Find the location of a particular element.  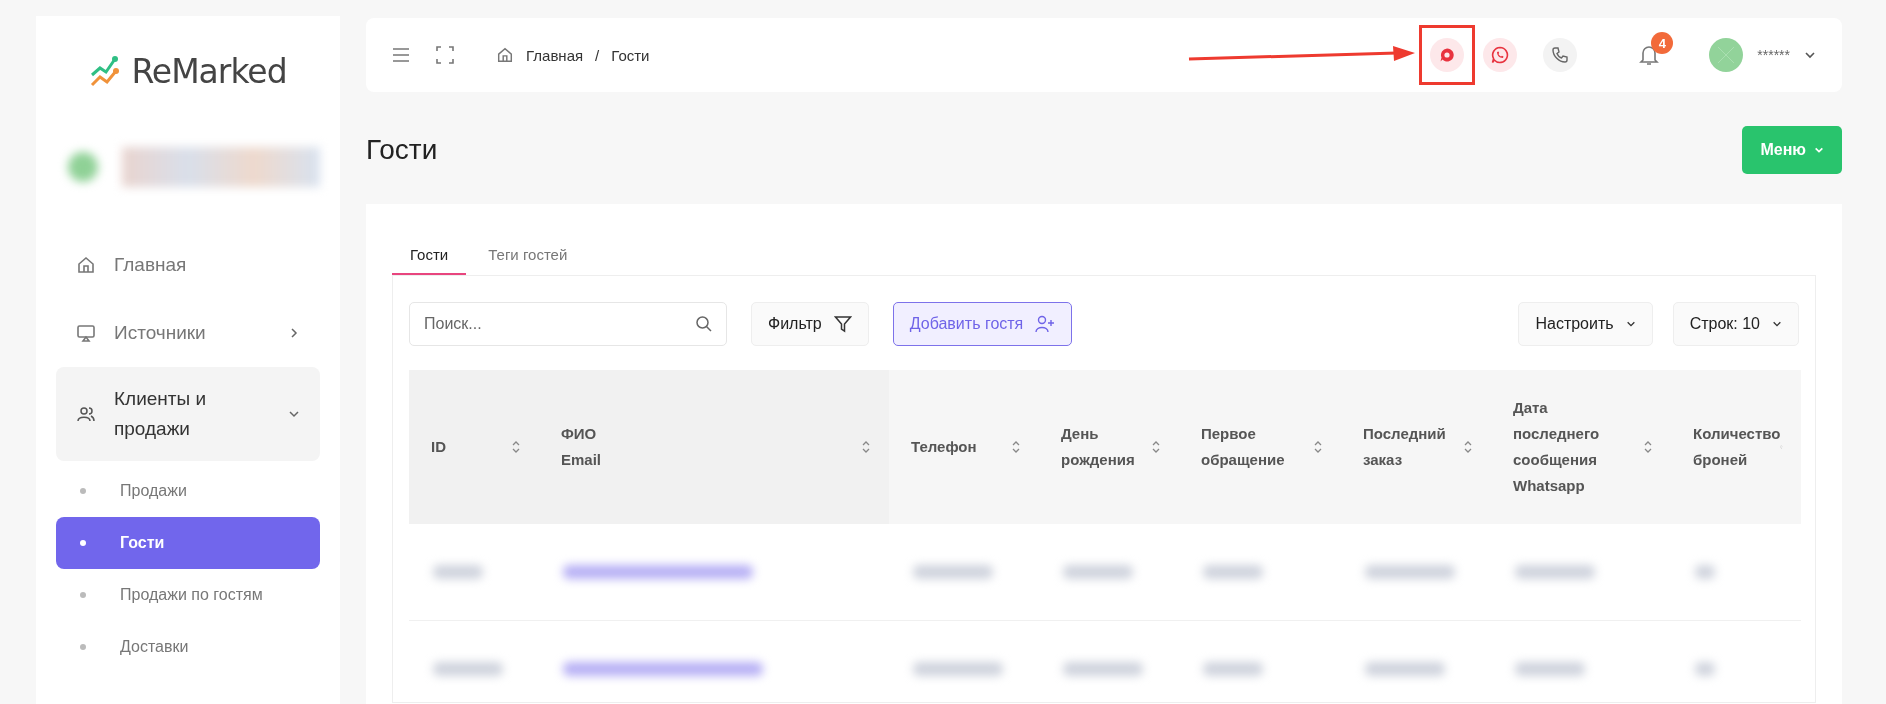

rows-per-page-select: Строк: 10 is located at coordinates (1735, 324).